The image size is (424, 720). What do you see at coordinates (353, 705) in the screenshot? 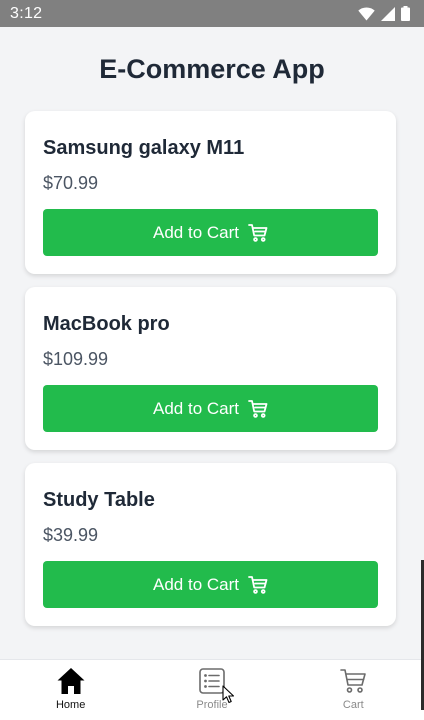
I see `nav-label-cart: Cart` at bounding box center [353, 705].